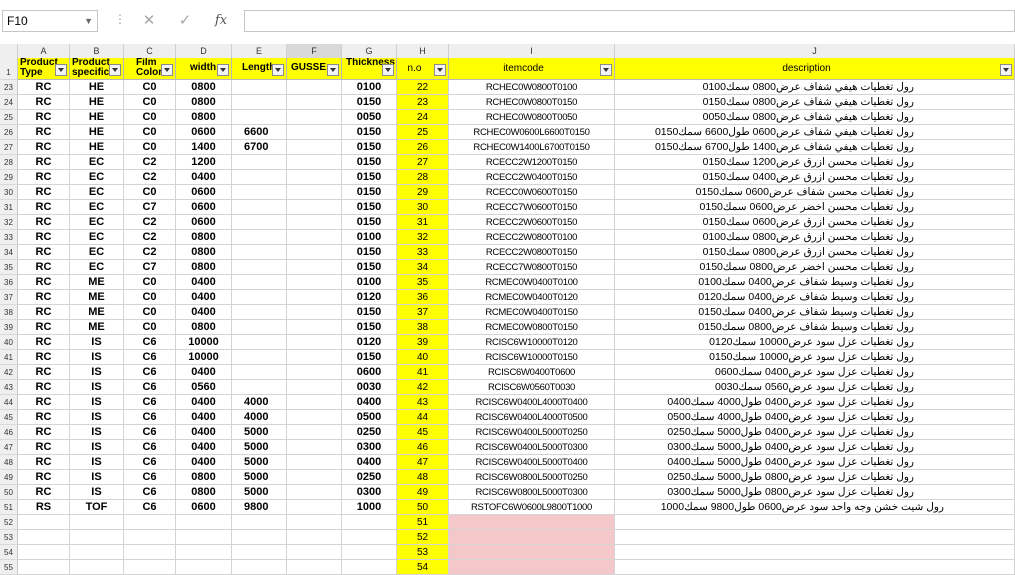 The height and width of the screenshot is (575, 1015). Describe the element at coordinates (532, 237) in the screenshot. I see `cell-itemcode: RCECC2W0800T0100` at that location.